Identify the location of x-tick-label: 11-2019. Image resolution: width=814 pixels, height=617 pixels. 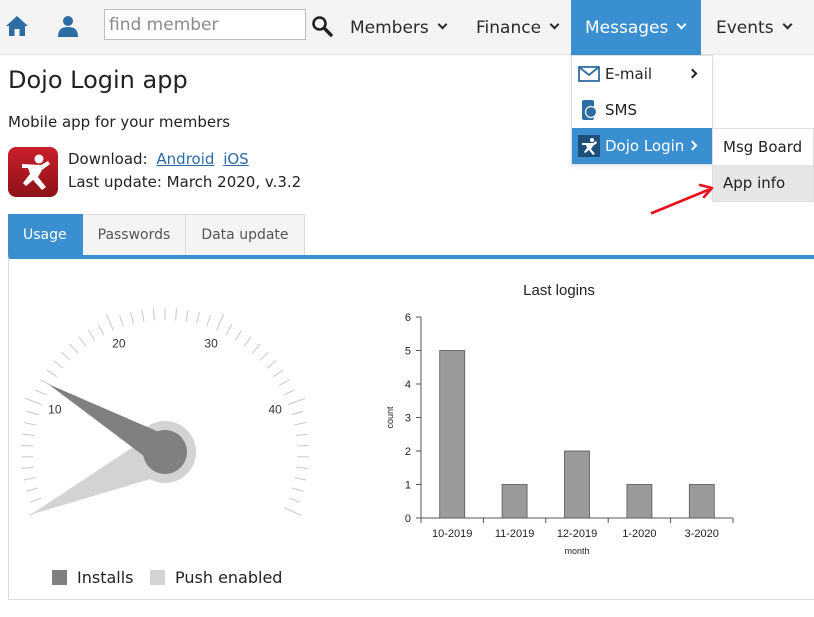
(515, 534).